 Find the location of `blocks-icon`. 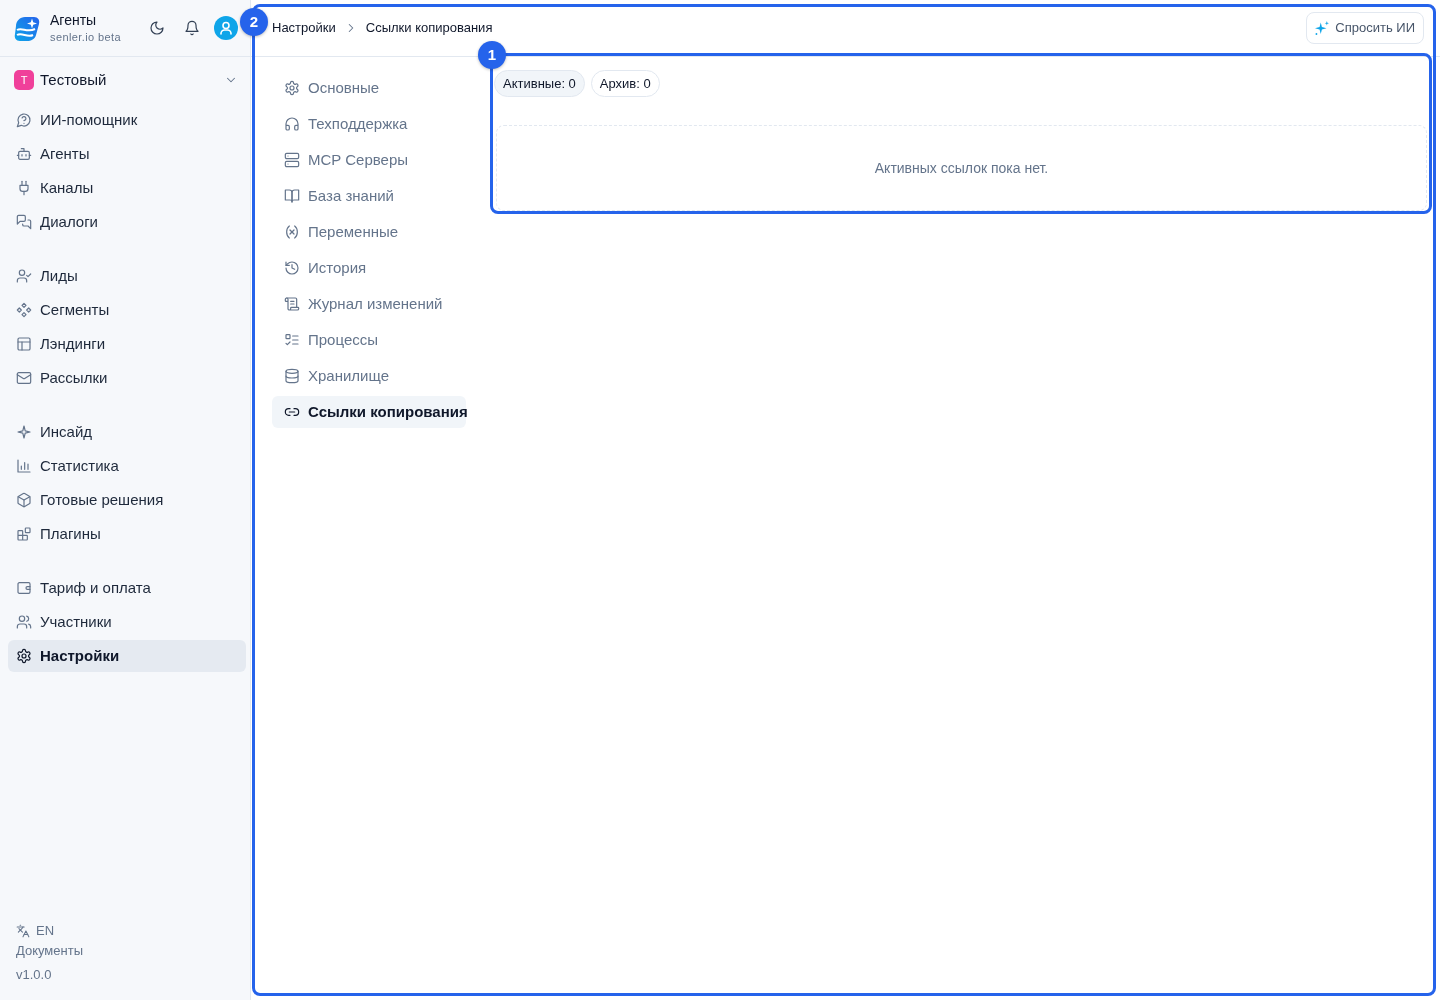

blocks-icon is located at coordinates (24, 534).